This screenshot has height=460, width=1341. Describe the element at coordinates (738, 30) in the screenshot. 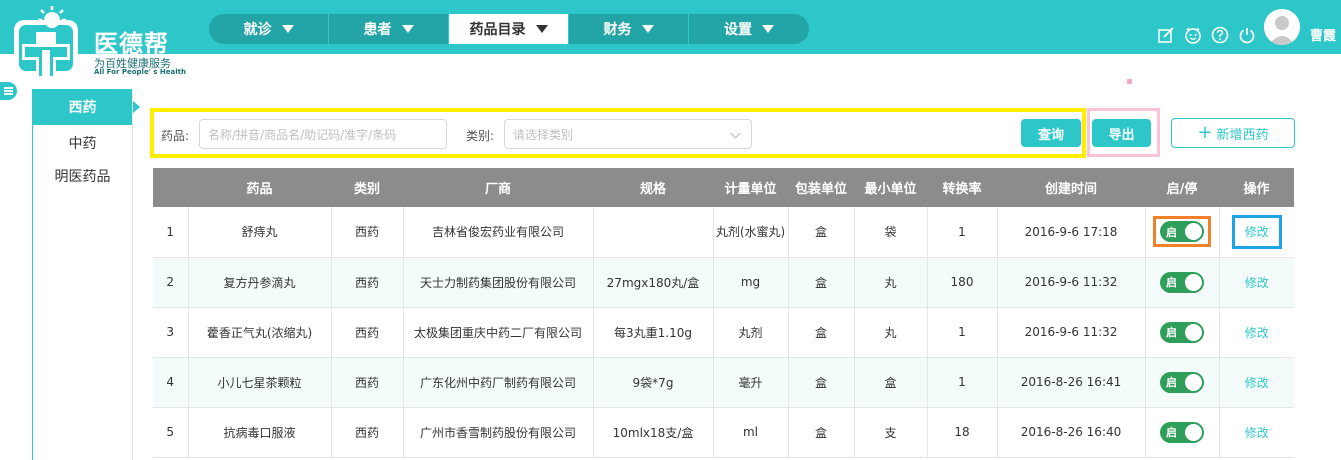

I see `nav-item-label: 设置` at that location.